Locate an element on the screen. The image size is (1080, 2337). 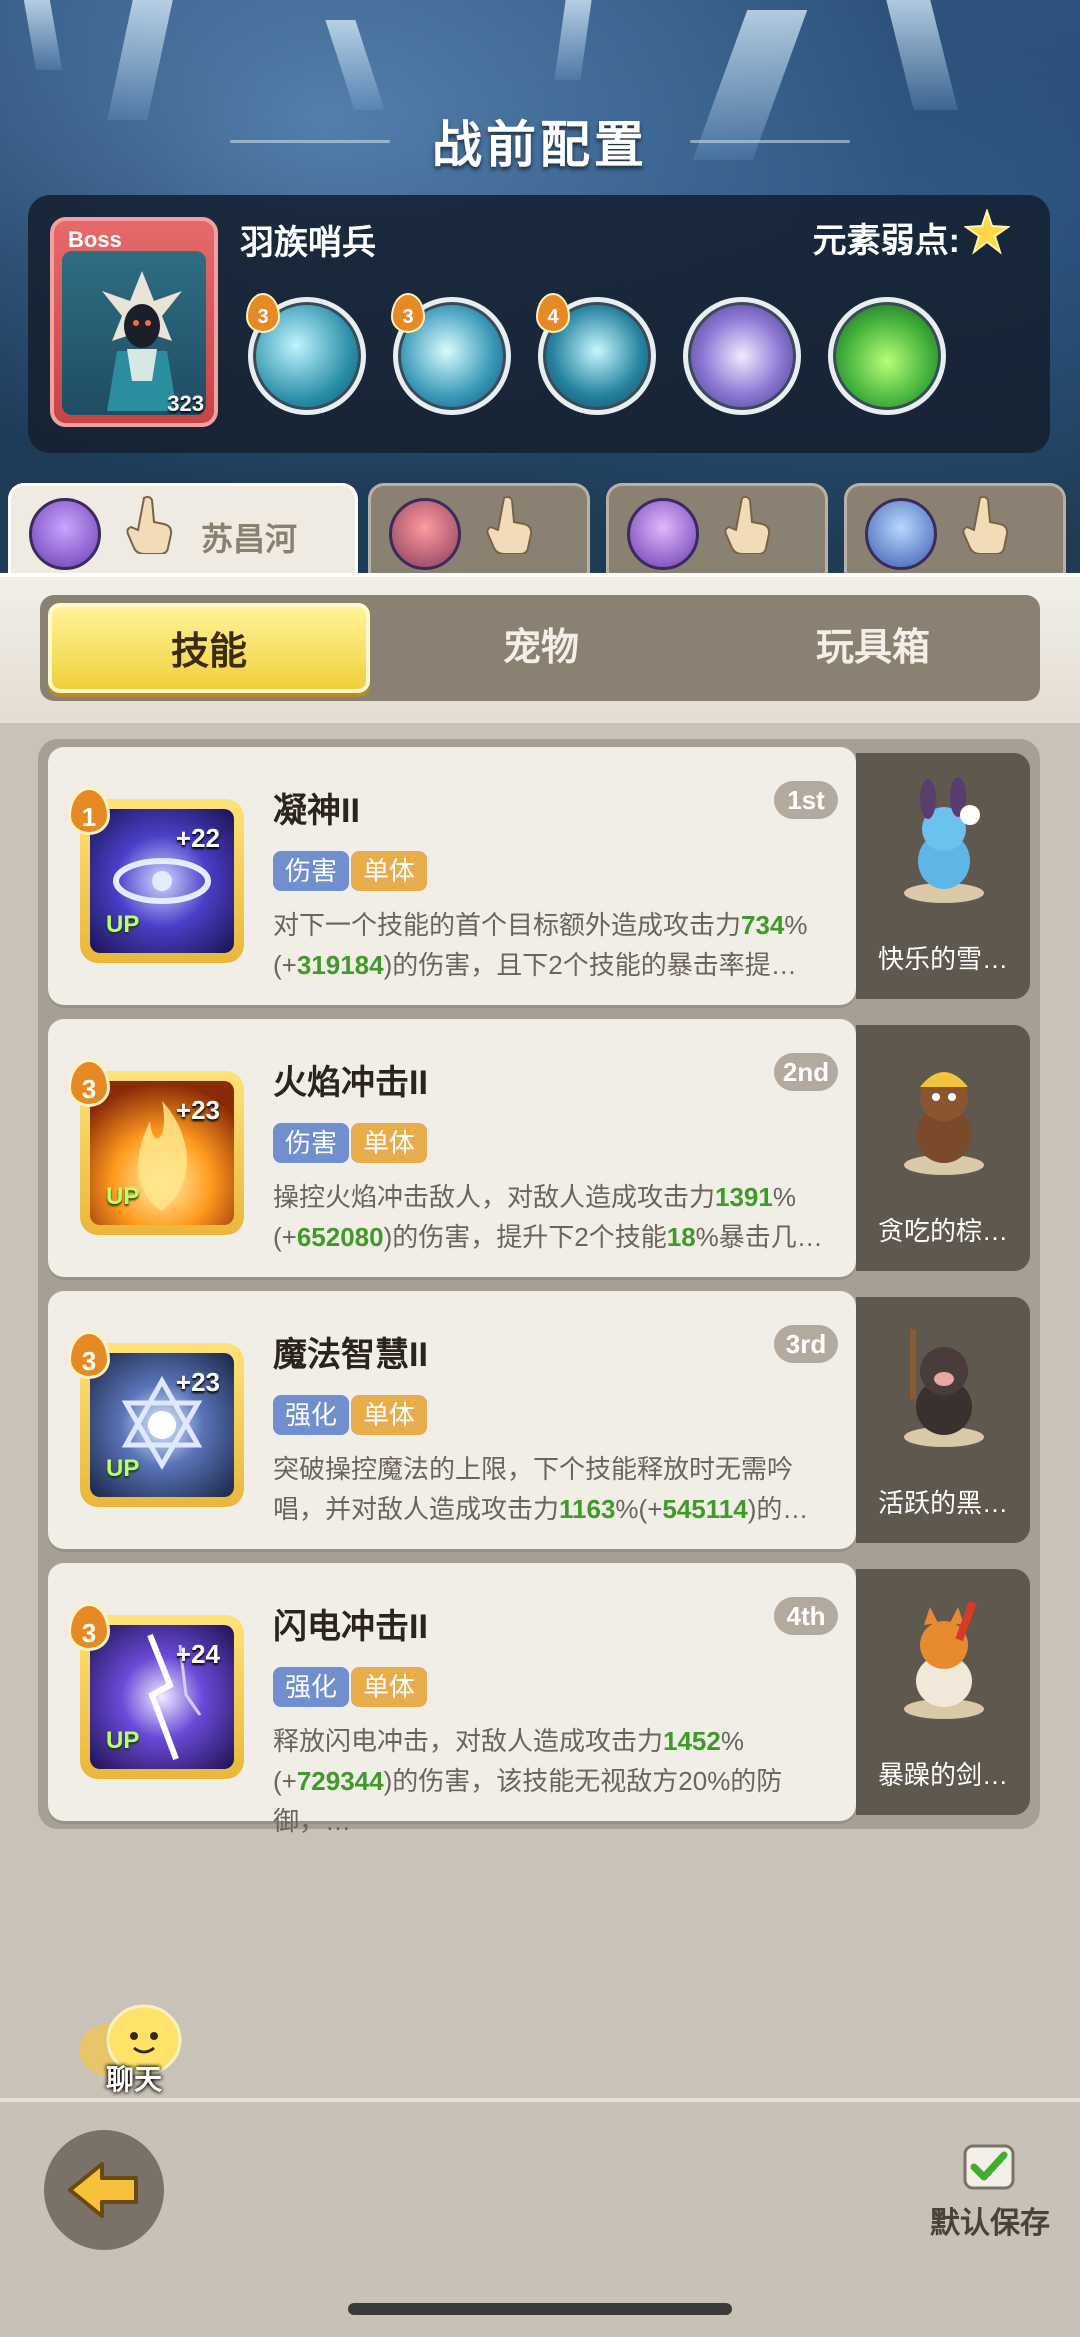
desc-value: 652080 is located at coordinates (340, 1237).